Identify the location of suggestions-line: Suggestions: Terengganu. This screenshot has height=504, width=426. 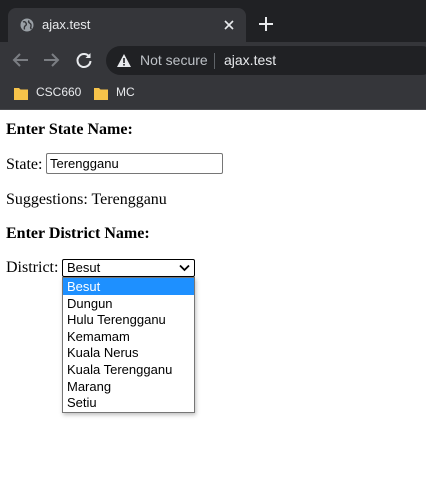
(86, 200).